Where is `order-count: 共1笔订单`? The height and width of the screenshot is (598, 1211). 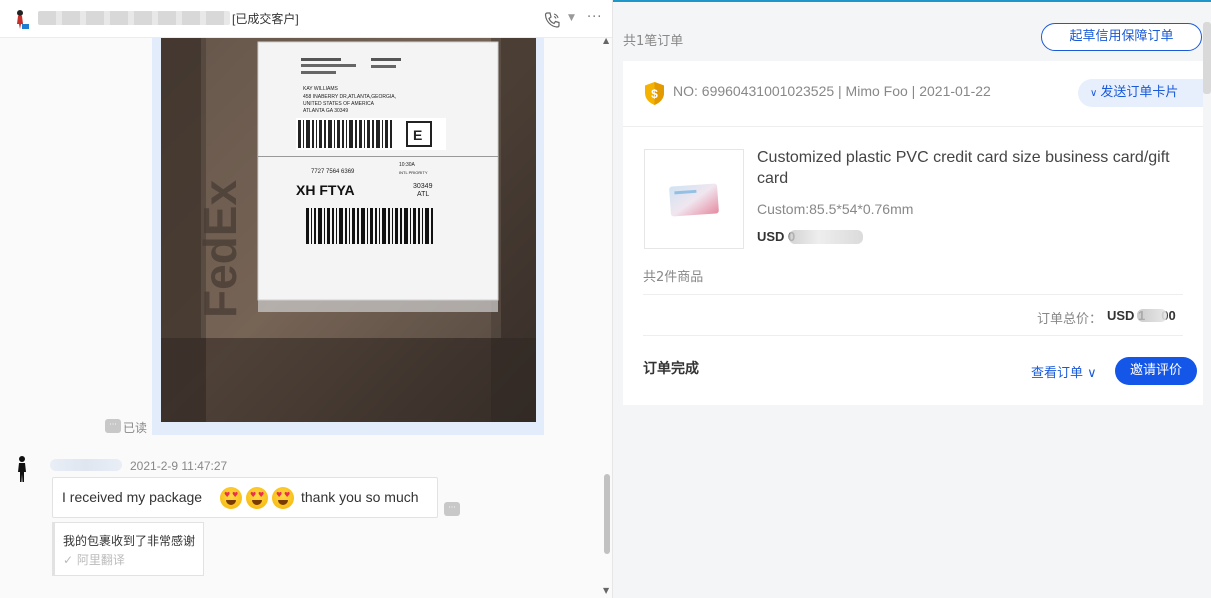 order-count: 共1笔订单 is located at coordinates (653, 41).